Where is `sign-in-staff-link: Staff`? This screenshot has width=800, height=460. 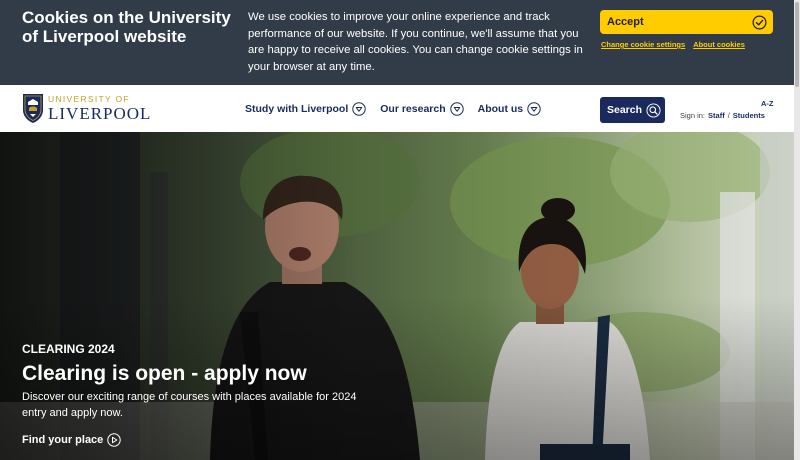
sign-in-staff-link: Staff is located at coordinates (716, 115).